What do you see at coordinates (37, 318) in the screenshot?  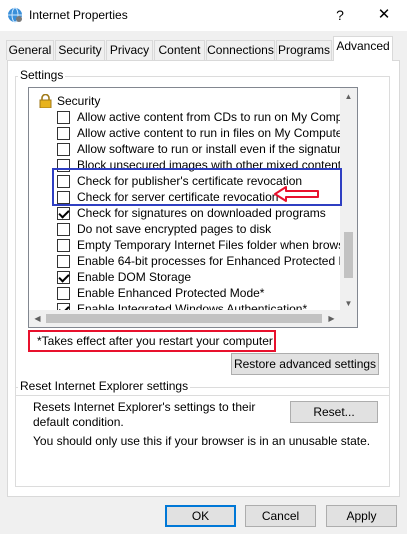 I see `scroll-left-arrow-icon: ◀` at bounding box center [37, 318].